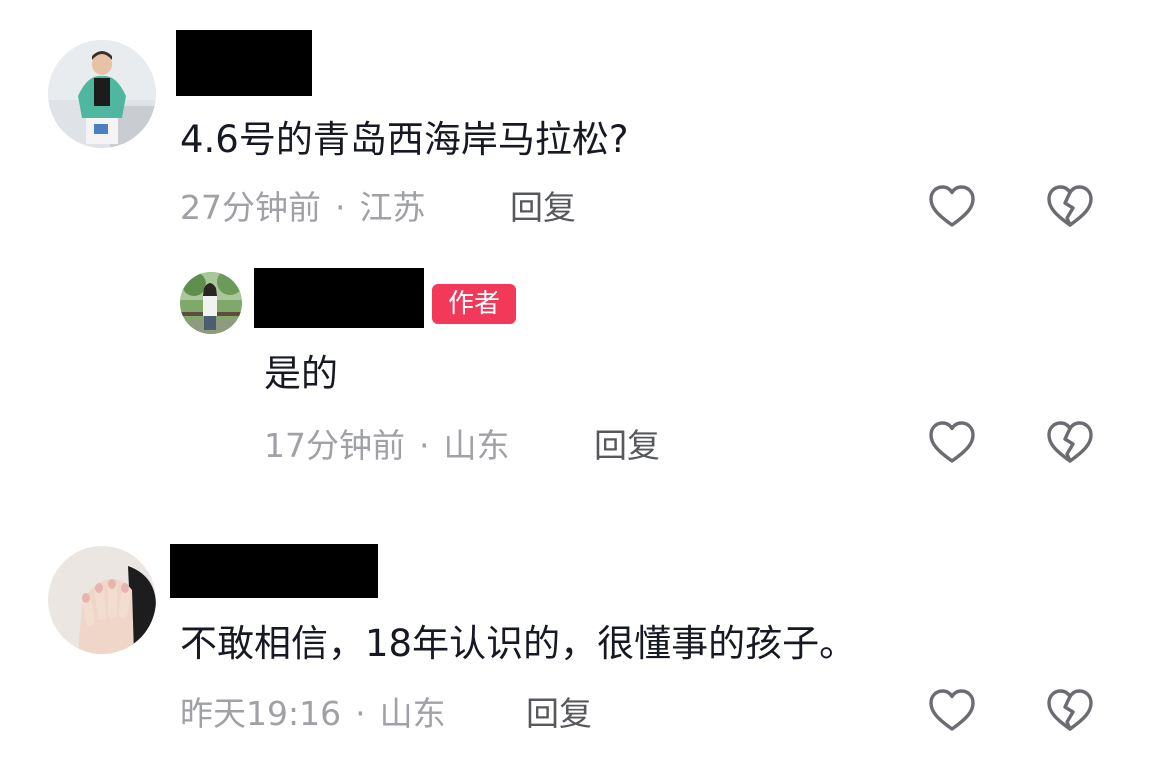  Describe the element at coordinates (392, 207) in the screenshot. I see `comment-location: 江苏` at that location.